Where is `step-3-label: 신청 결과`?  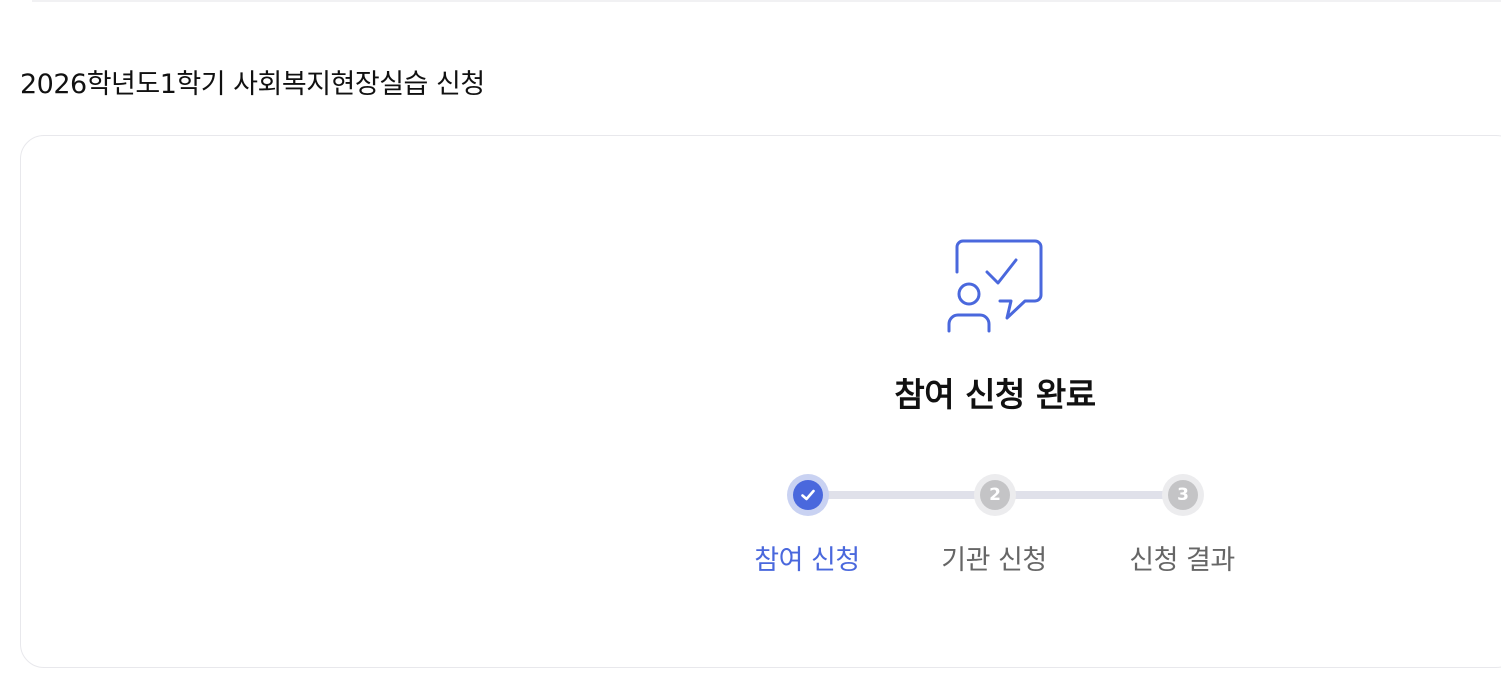
step-3-label: 신청 결과 is located at coordinates (1182, 557).